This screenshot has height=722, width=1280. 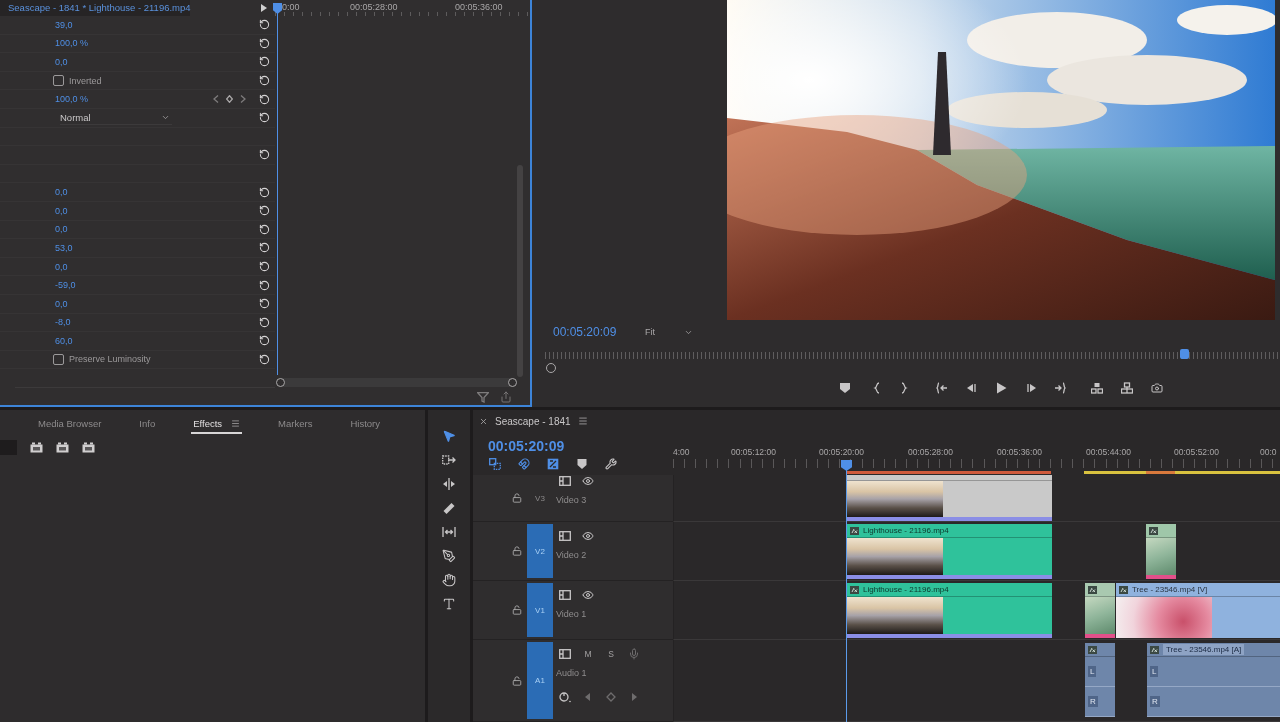 I want to click on track-target: V3, so click(x=540, y=498).